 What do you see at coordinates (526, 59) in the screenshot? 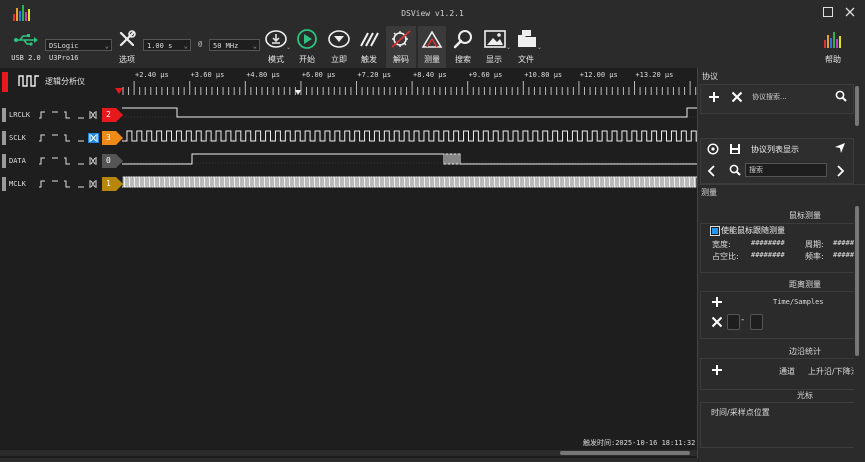
I see `file-label: 文件` at bounding box center [526, 59].